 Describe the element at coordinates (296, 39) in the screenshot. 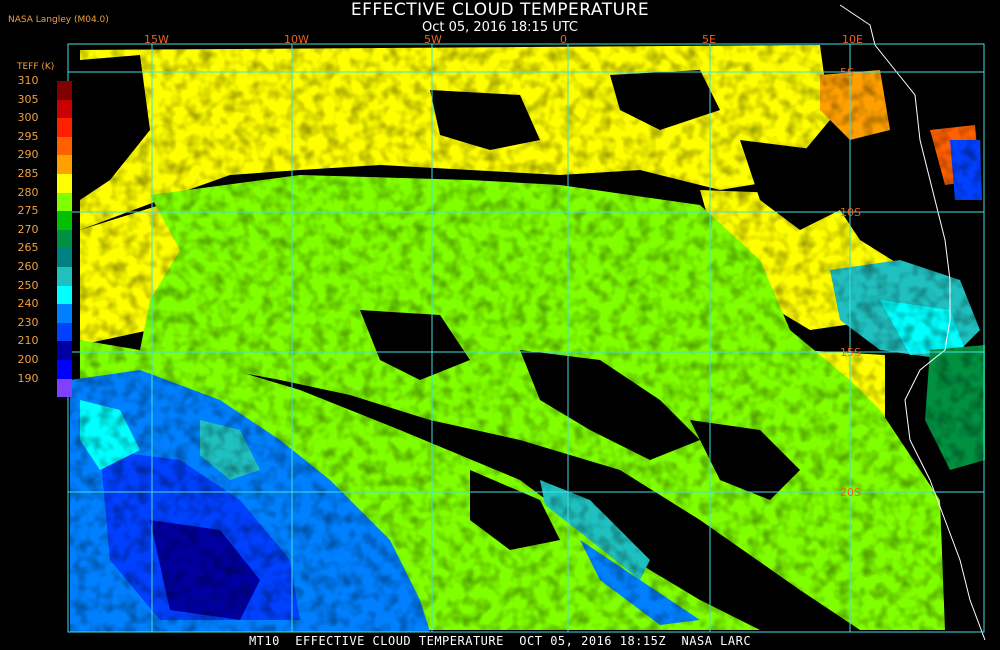

I see `longitude-label: 10W` at that location.